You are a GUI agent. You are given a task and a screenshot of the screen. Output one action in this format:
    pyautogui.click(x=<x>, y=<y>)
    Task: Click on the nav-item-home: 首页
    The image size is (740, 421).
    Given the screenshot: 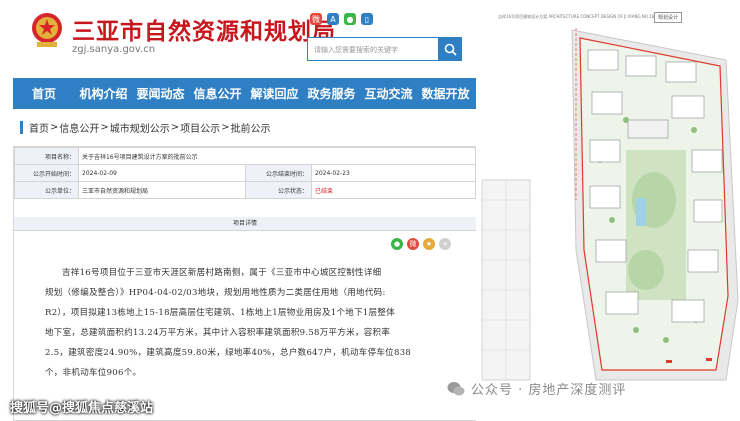 What is the action you would take?
    pyautogui.click(x=44, y=93)
    